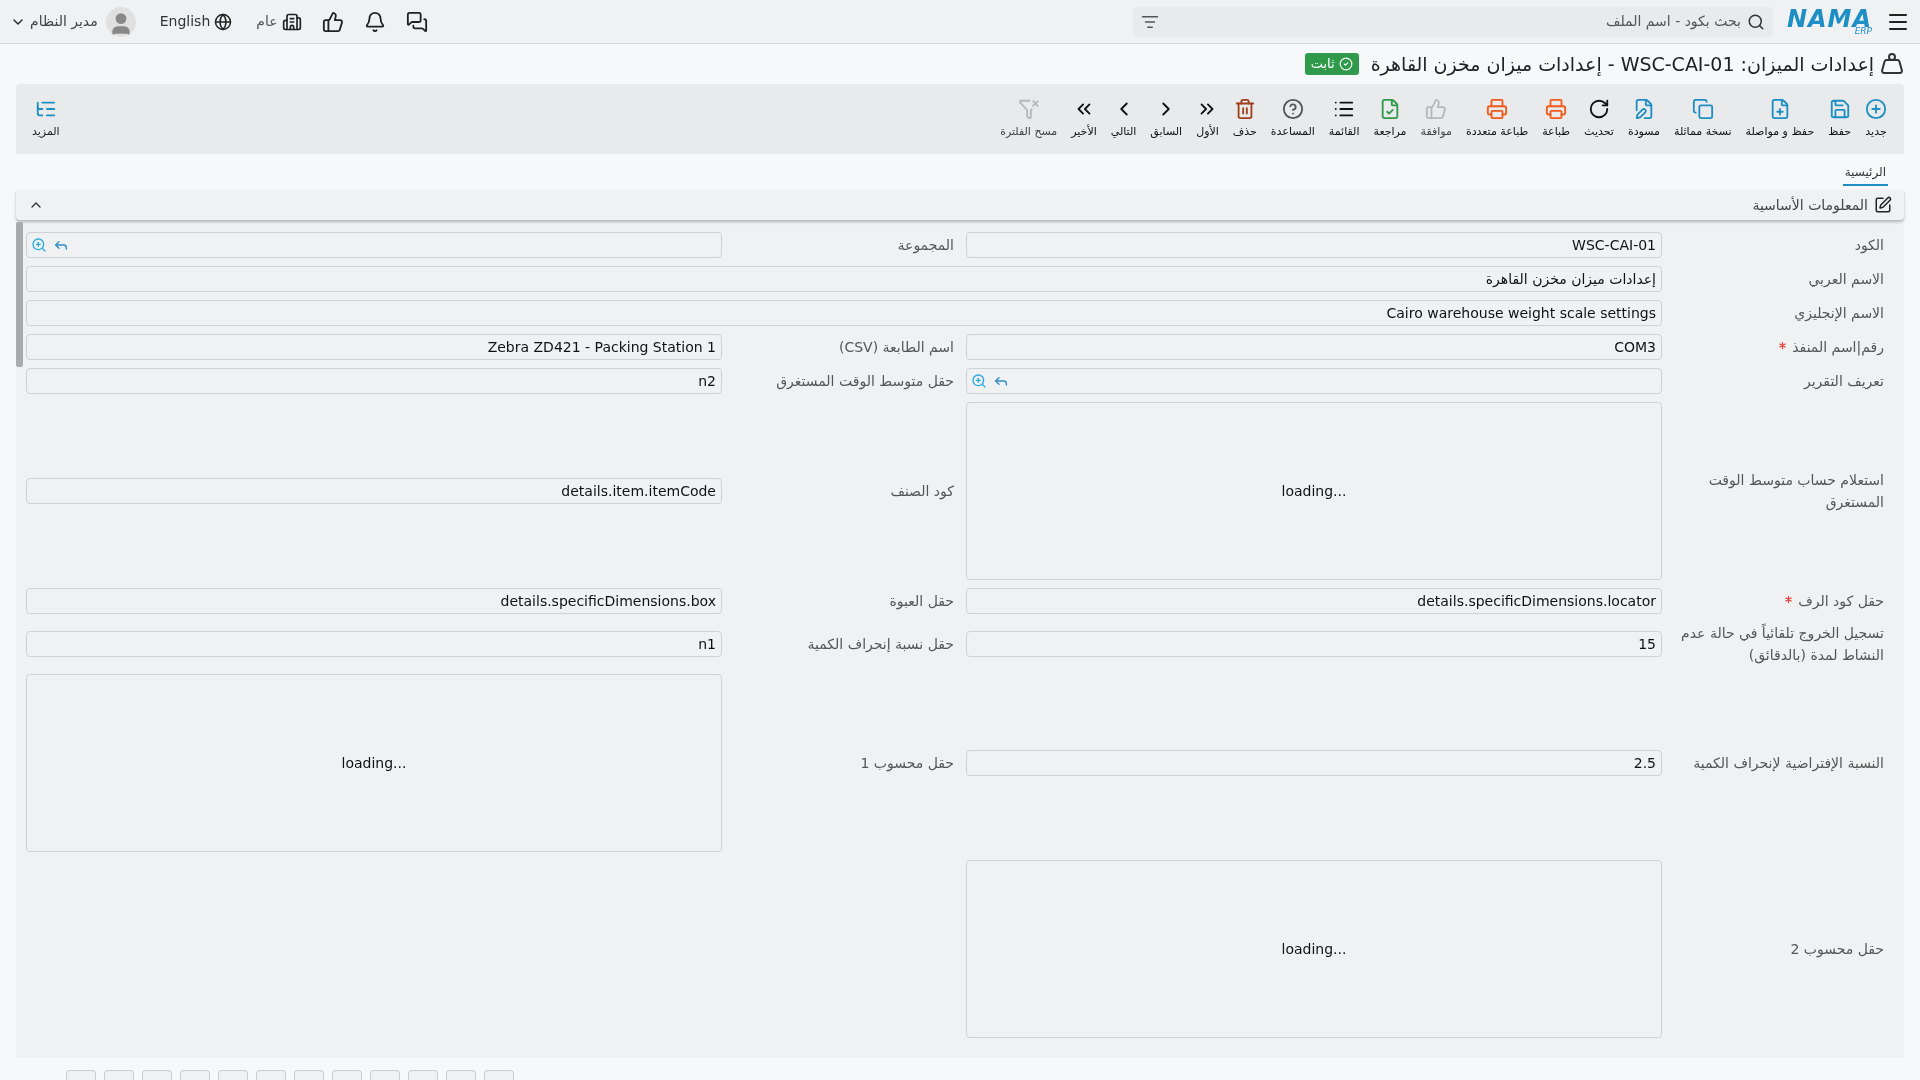 This screenshot has width=1920, height=1080. Describe the element at coordinates (416, 21) in the screenshot. I see `chat-icon` at that location.